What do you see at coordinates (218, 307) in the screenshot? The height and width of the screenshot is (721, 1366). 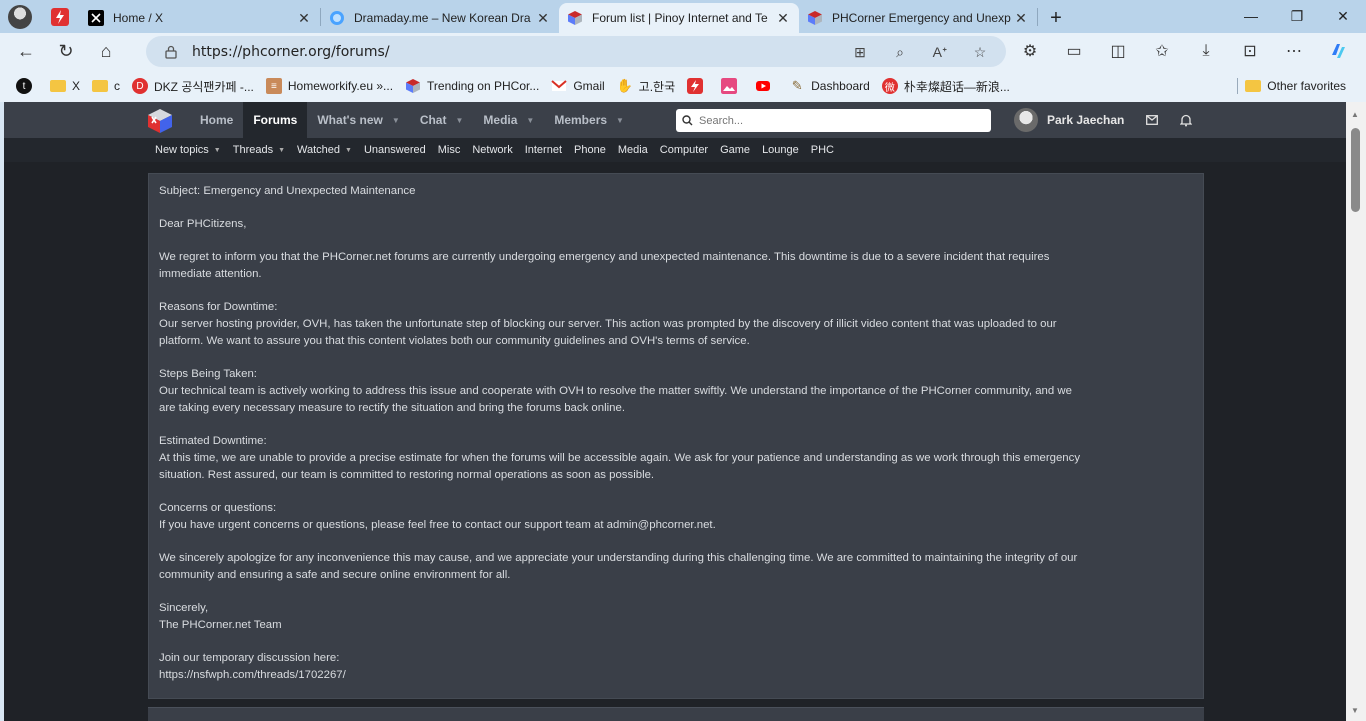 I see `reasons-heading: Reasons for Downtime:` at bounding box center [218, 307].